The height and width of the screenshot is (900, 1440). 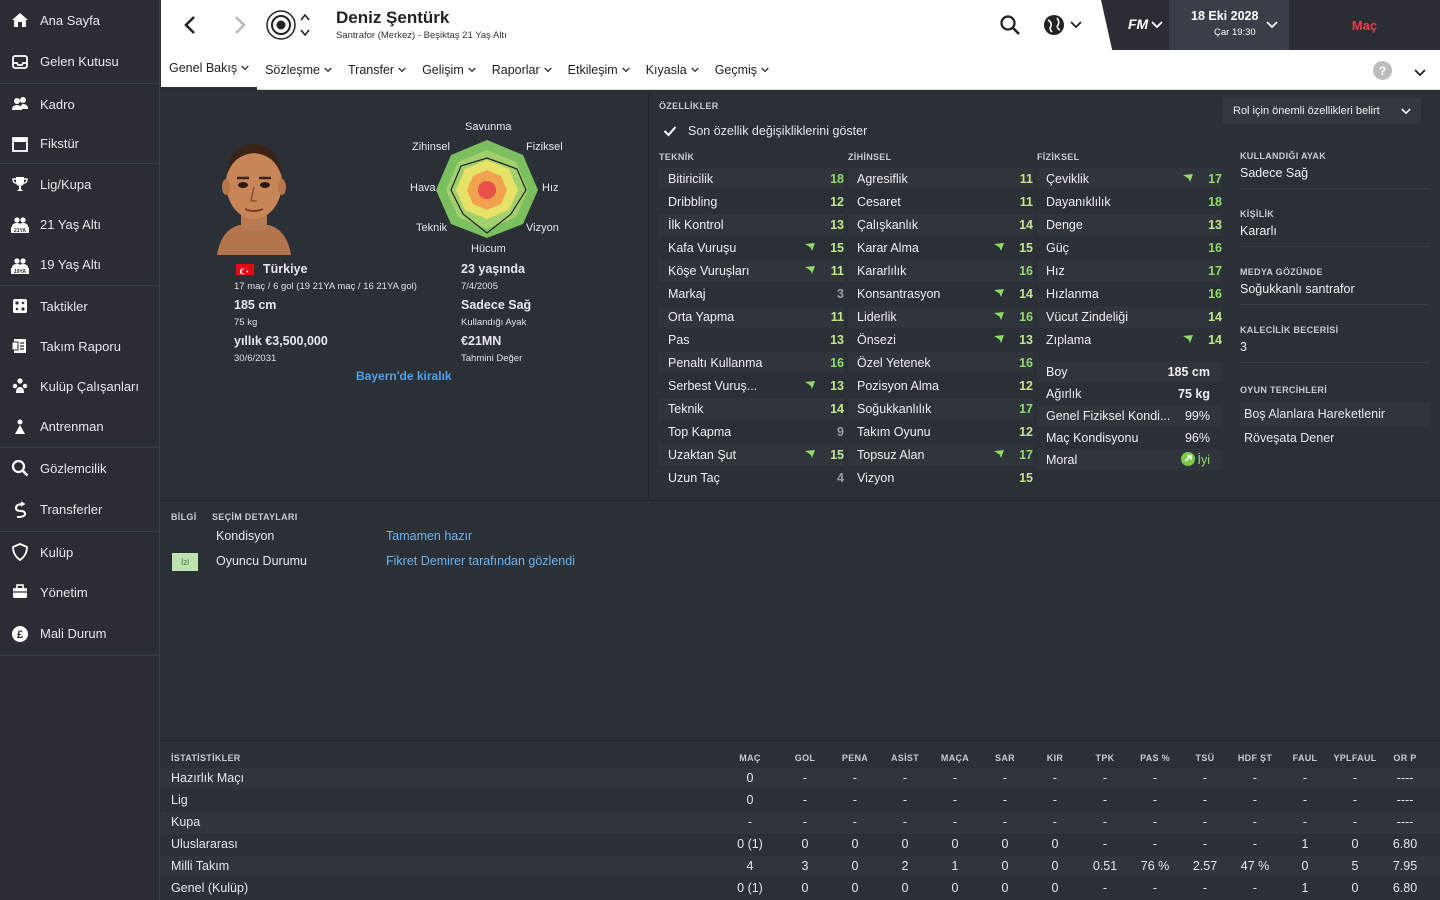 What do you see at coordinates (940, 179) in the screenshot?
I see `attribute-row: Agresiflik 11` at bounding box center [940, 179].